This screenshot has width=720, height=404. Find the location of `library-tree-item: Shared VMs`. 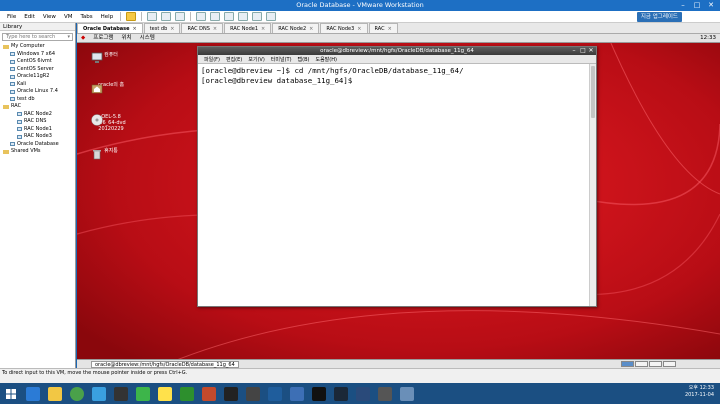

library-tree-item: Shared VMs is located at coordinates (37, 152).